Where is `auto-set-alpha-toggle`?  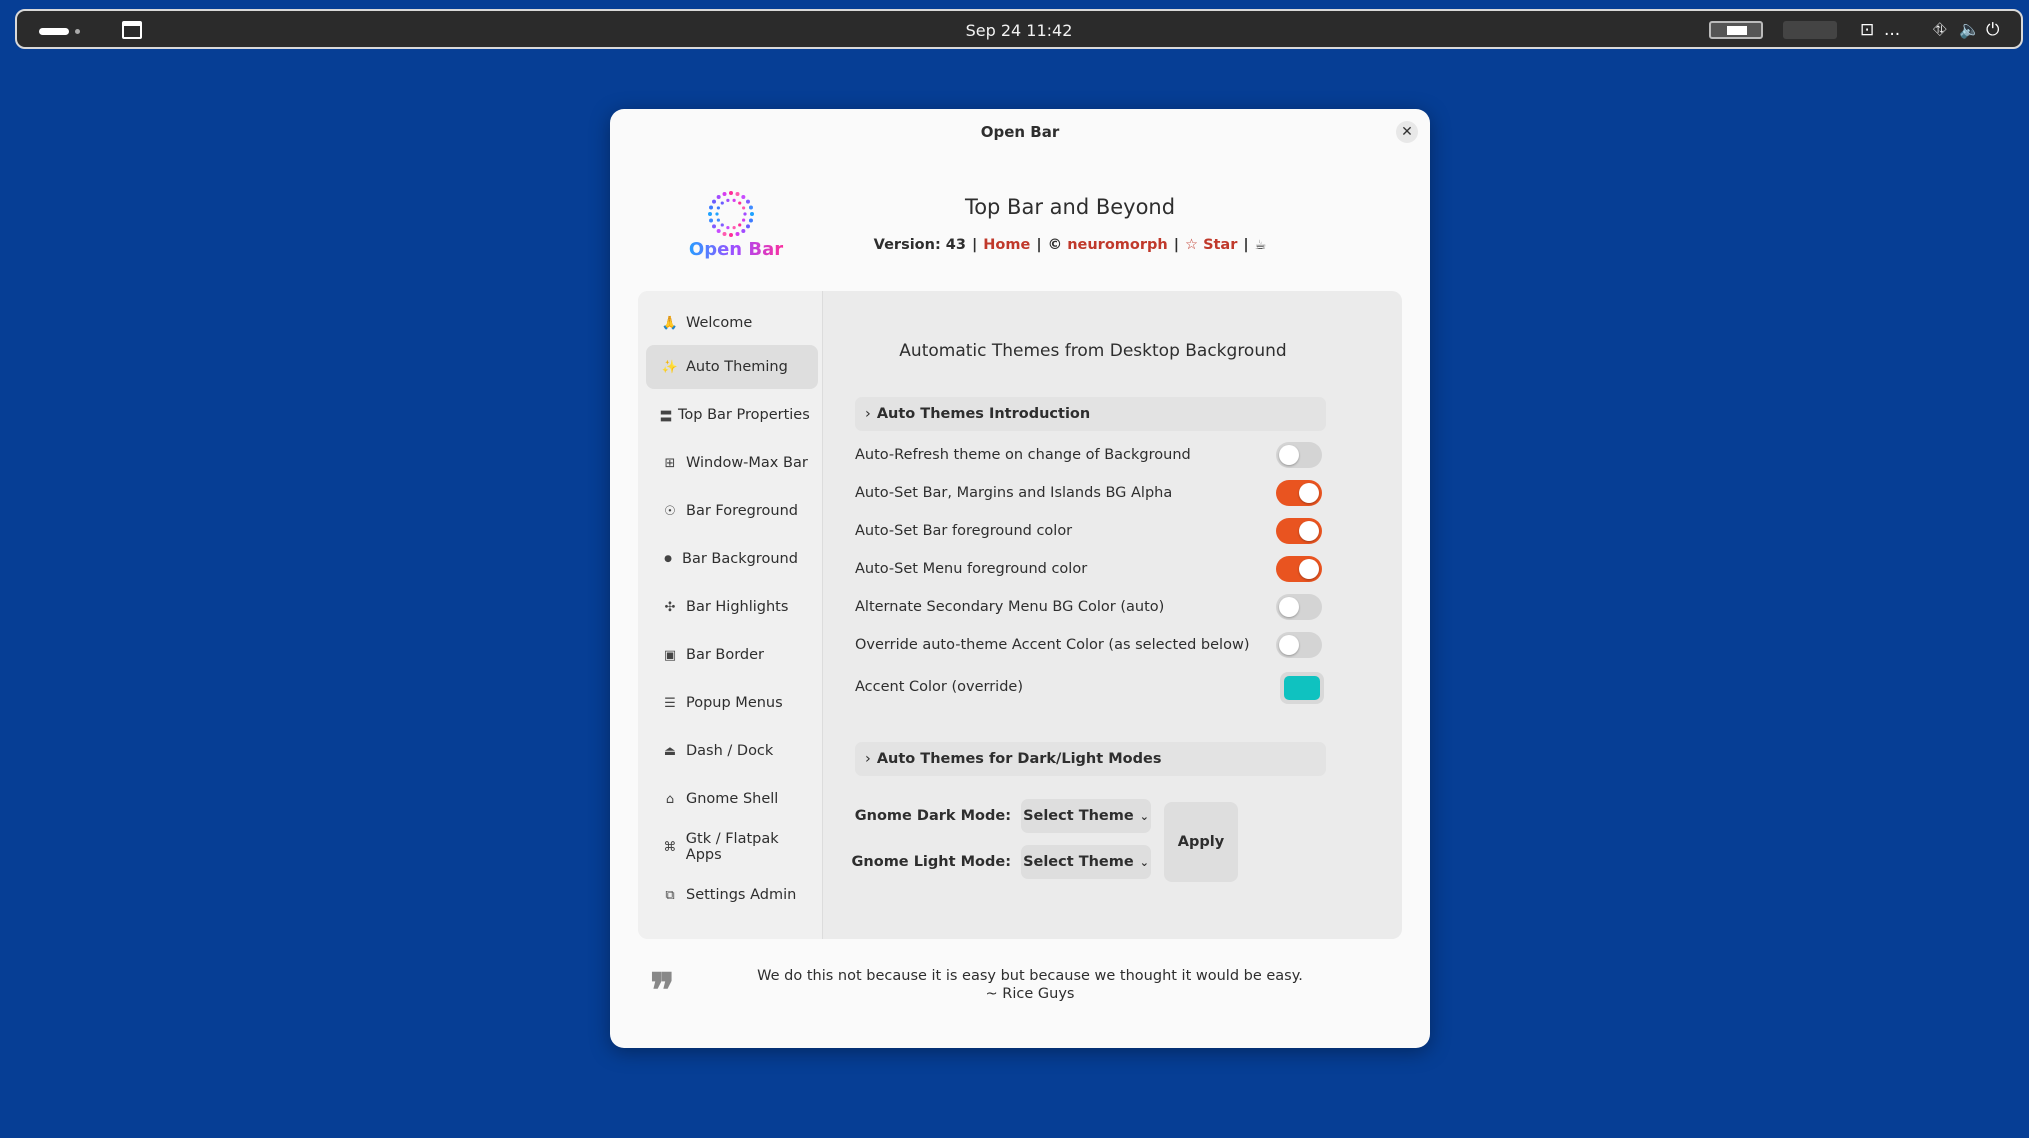
auto-set-alpha-toggle is located at coordinates (1299, 493).